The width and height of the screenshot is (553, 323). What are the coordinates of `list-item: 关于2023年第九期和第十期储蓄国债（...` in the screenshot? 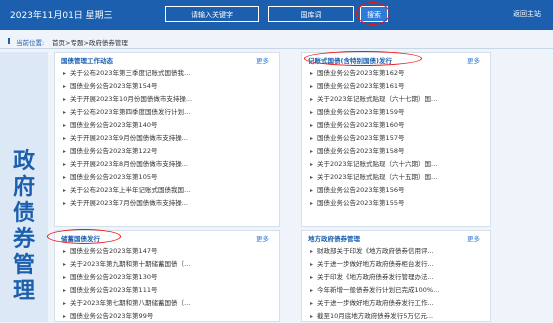 It's located at (168, 264).